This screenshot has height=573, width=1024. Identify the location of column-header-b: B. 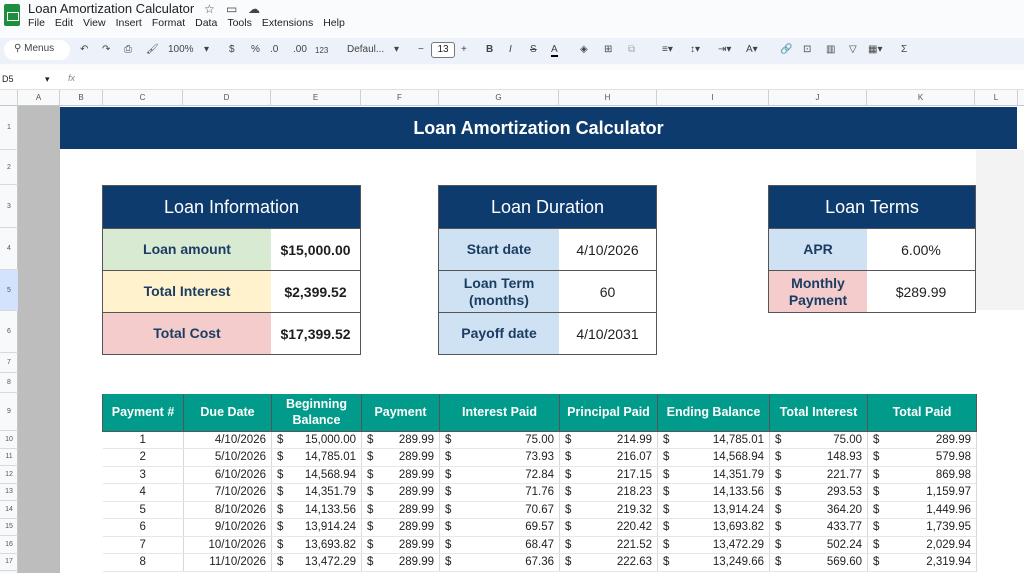
(81, 98).